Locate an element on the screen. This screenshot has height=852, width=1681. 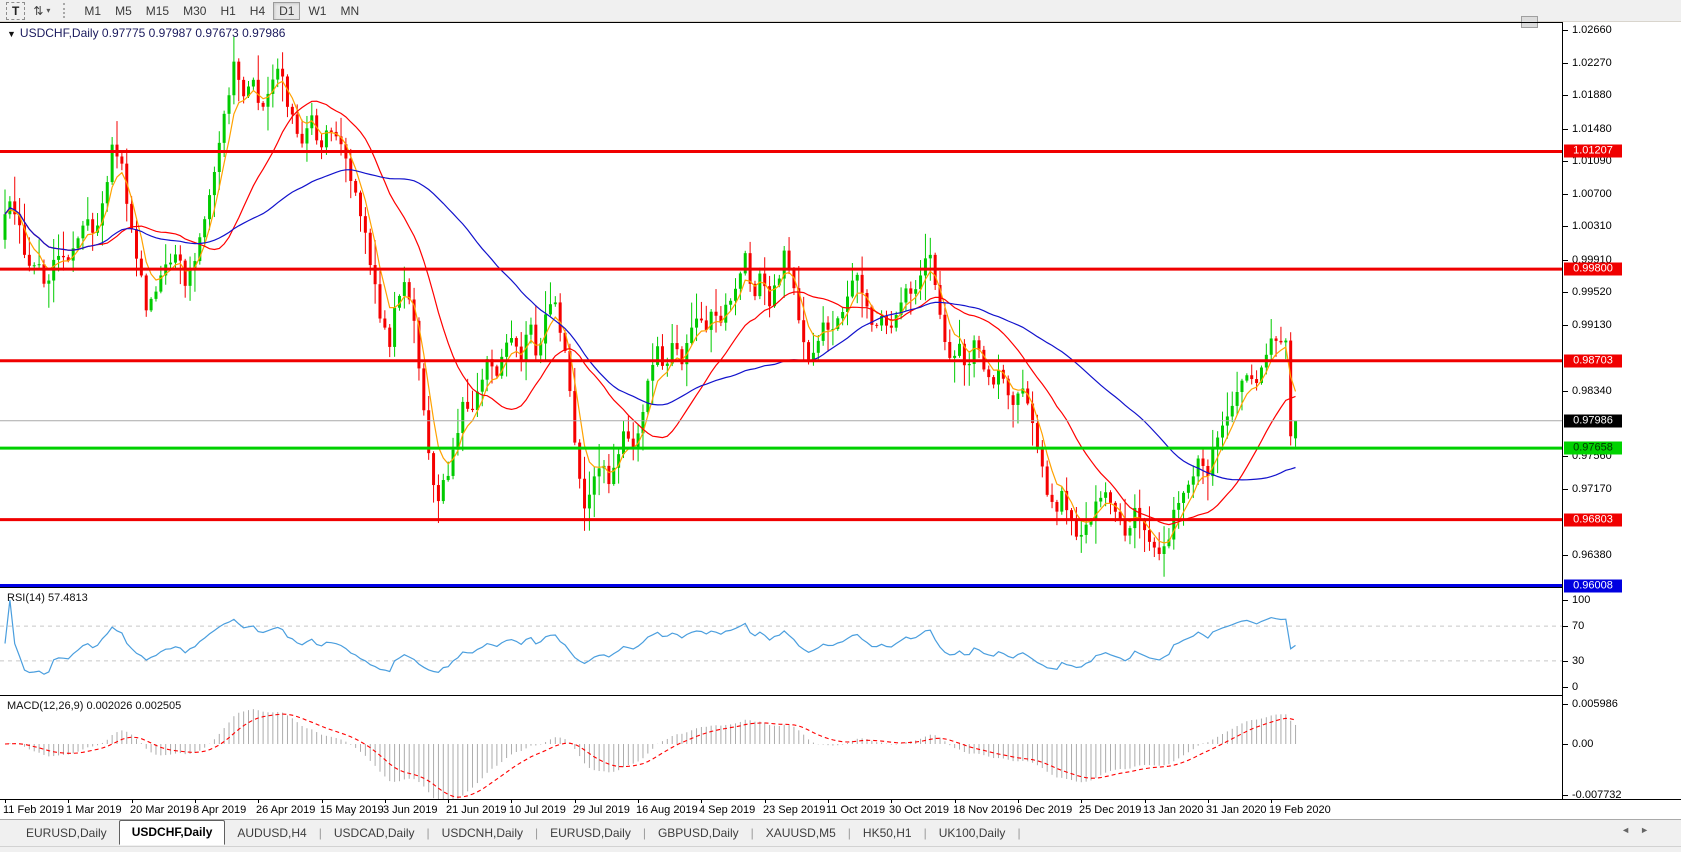
timeframe-button-m1: M1 is located at coordinates (92, 11).